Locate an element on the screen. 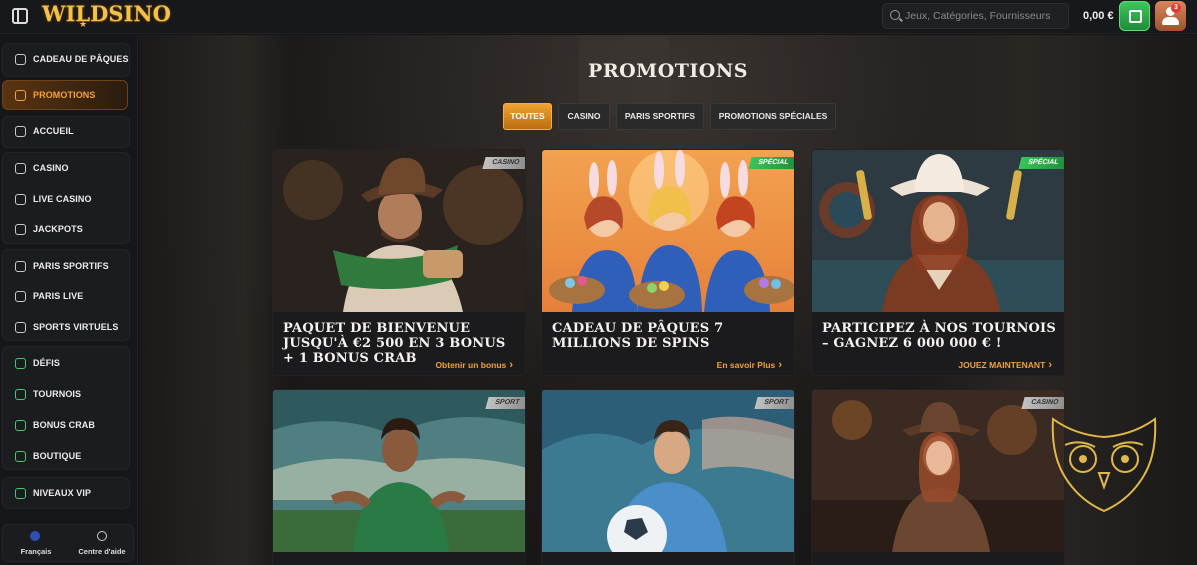  sidebar-item-jackpots: JACKPOTS is located at coordinates (67, 230).